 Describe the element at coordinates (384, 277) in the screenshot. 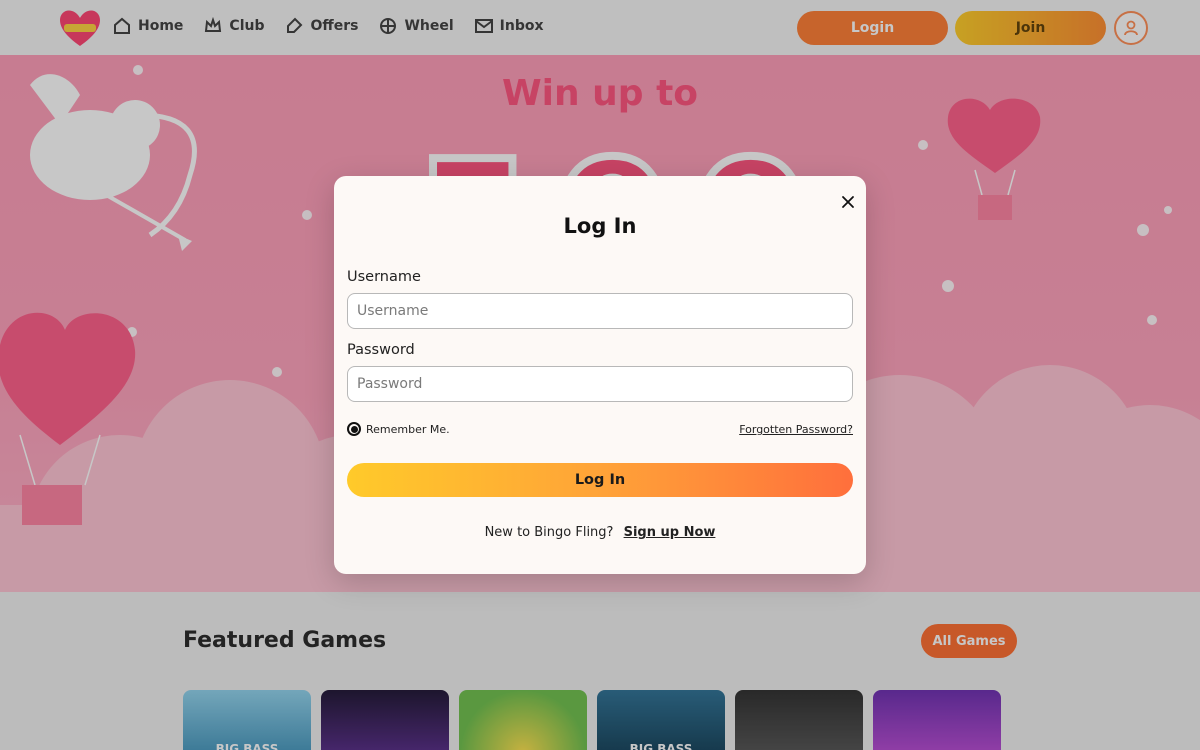

I see `username-label: Username` at that location.